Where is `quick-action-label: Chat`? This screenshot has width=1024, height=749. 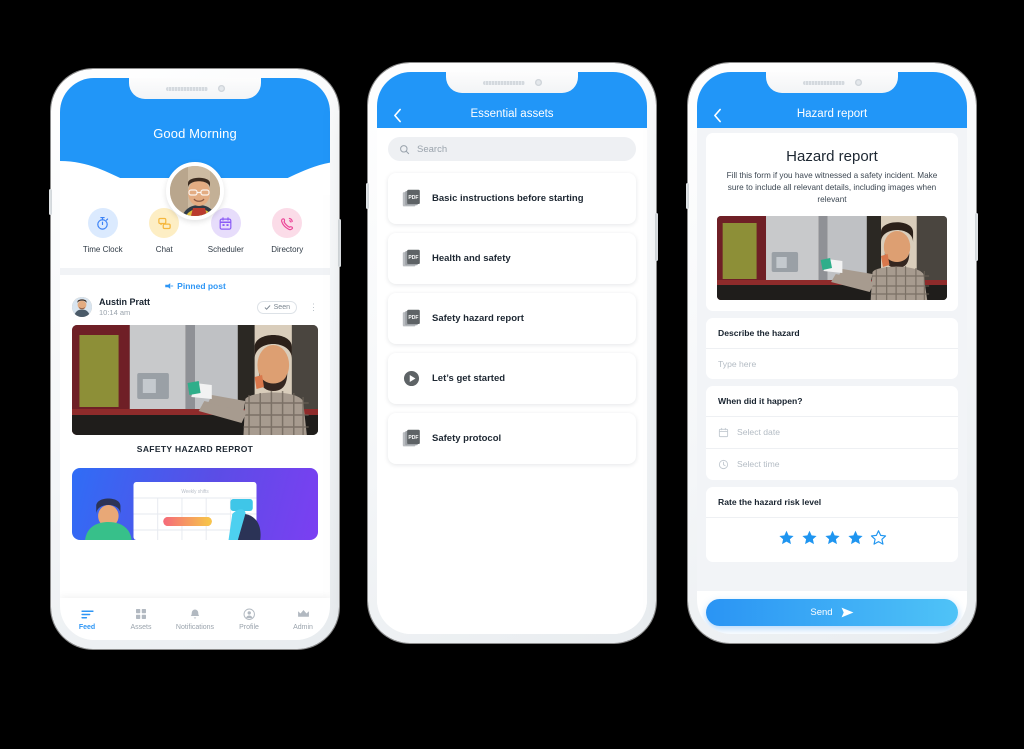
quick-action-label: Chat is located at coordinates (164, 249).